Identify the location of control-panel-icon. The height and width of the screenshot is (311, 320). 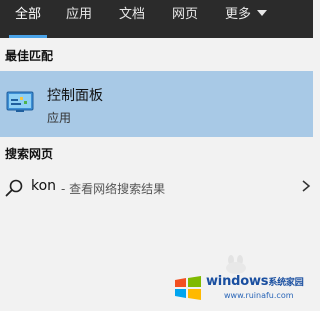
(20, 101).